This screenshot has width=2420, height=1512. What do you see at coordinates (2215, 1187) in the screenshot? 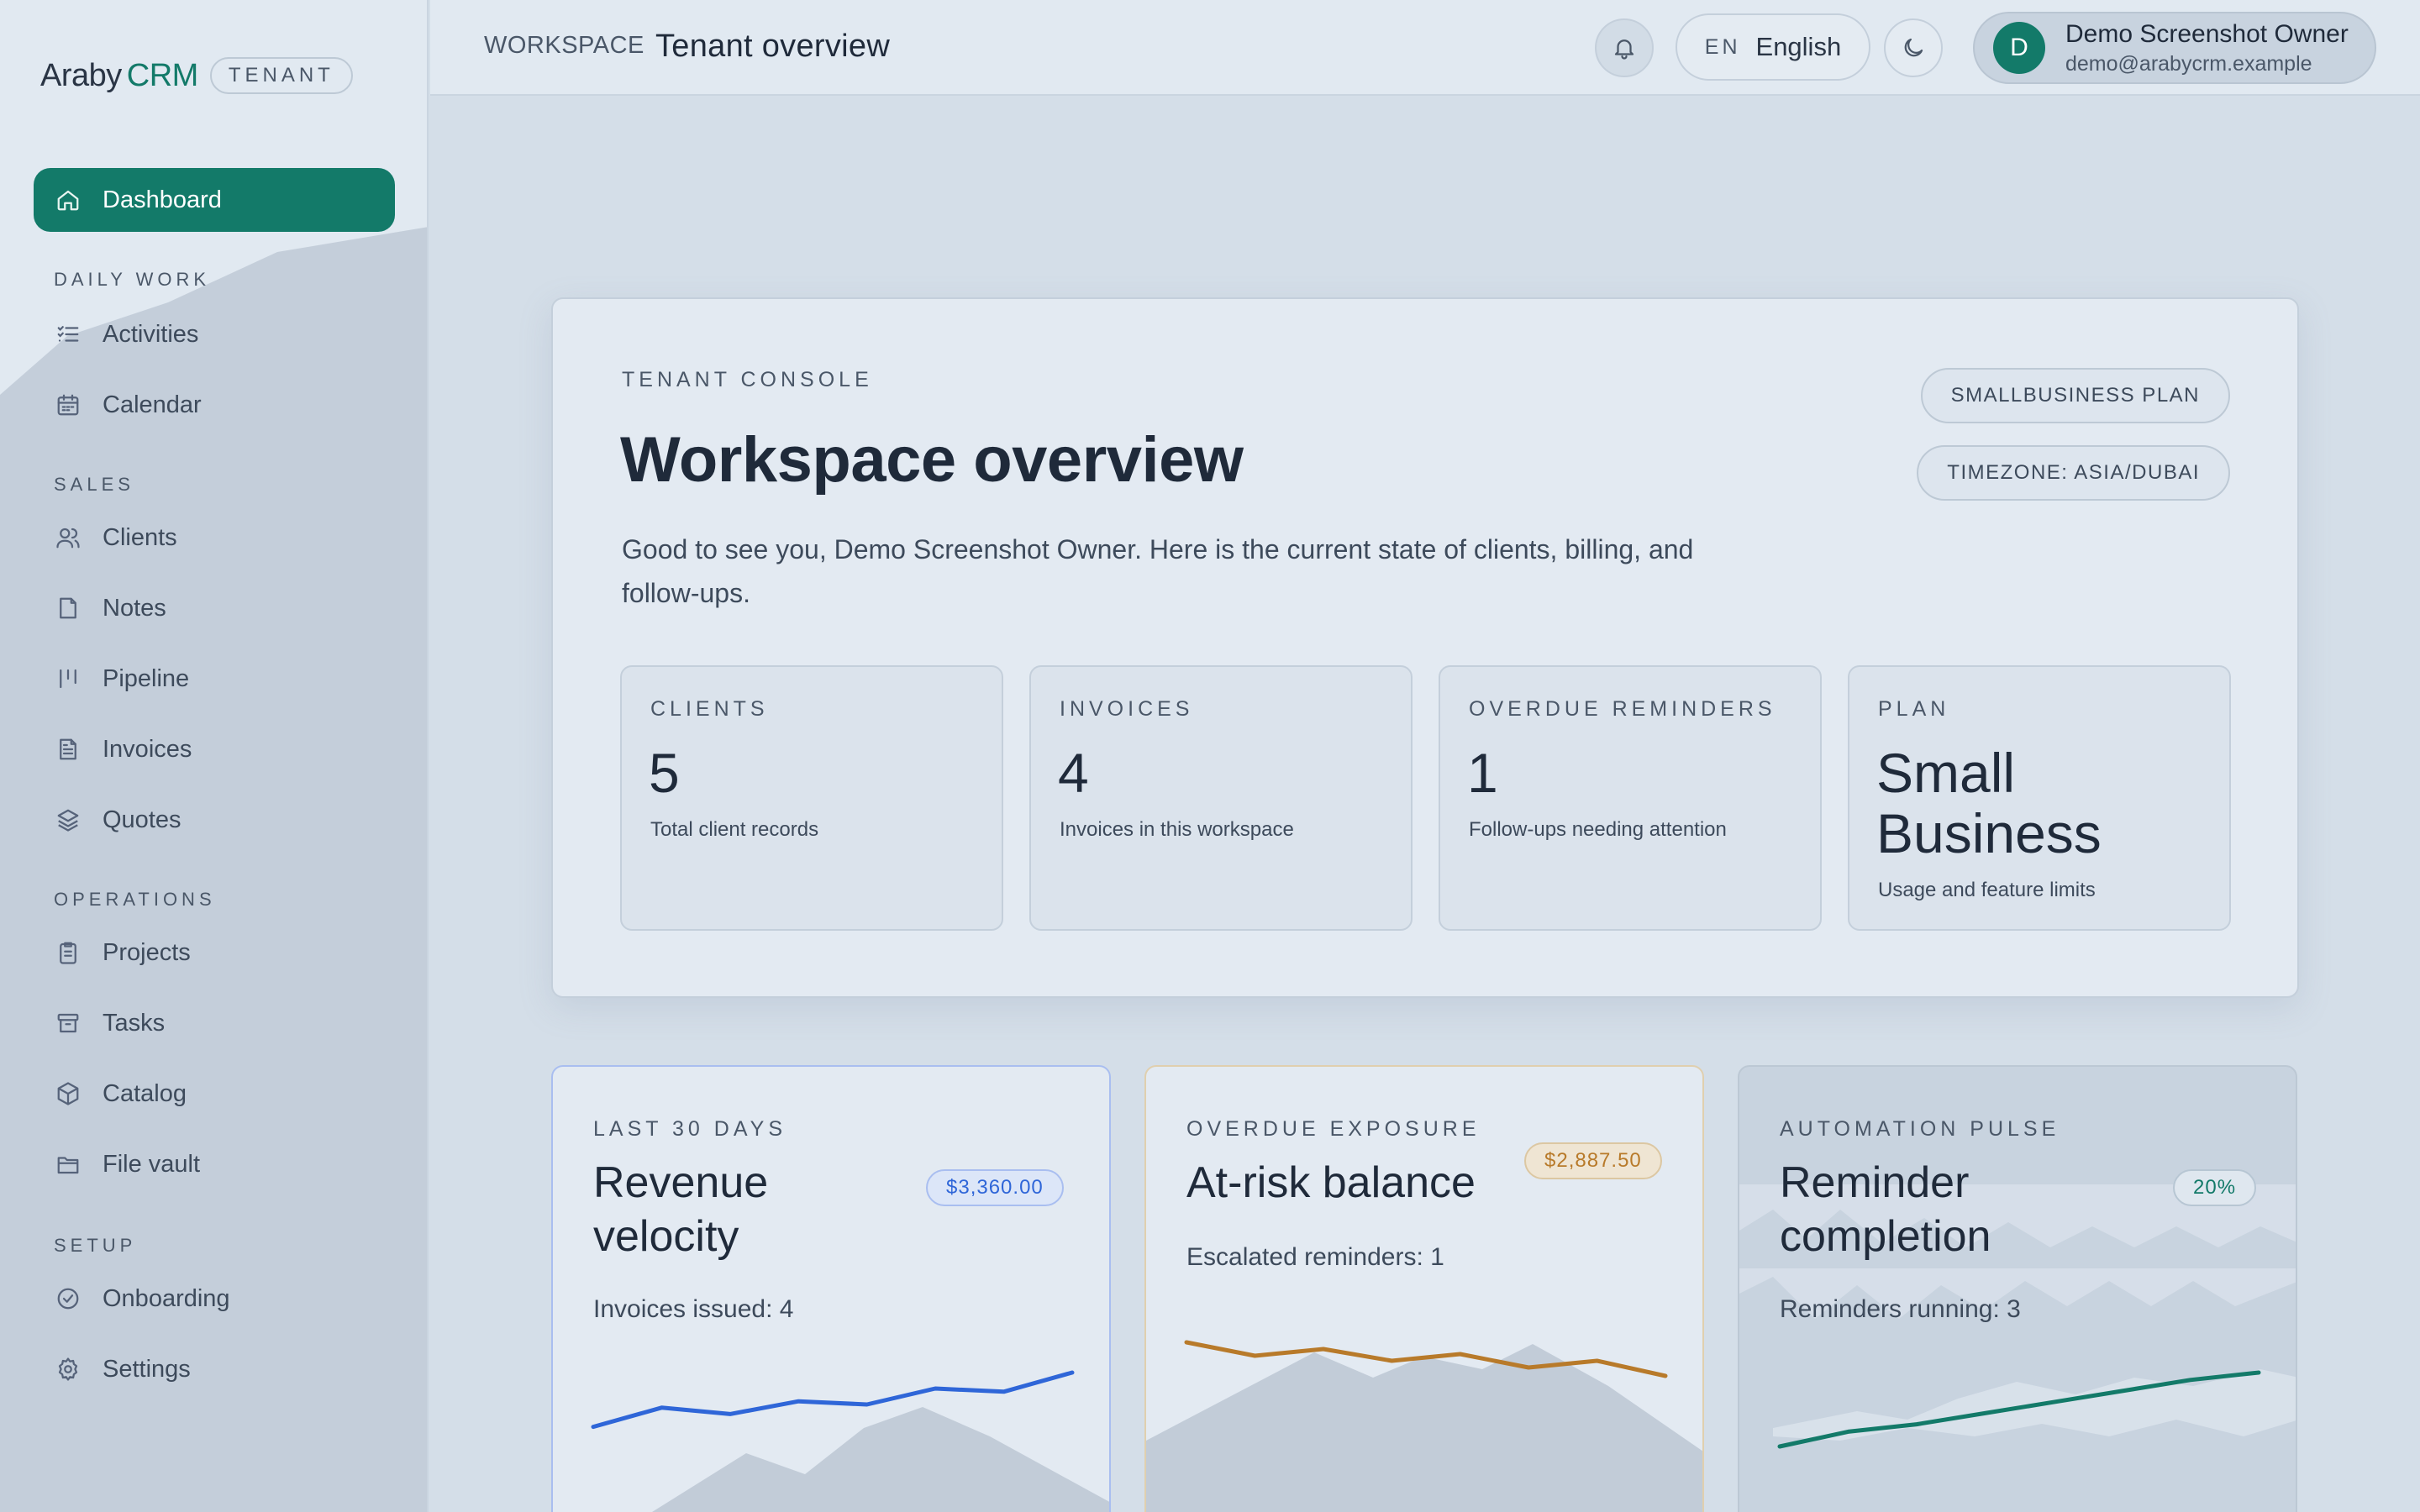
I see `metric-badge: 20%` at bounding box center [2215, 1187].